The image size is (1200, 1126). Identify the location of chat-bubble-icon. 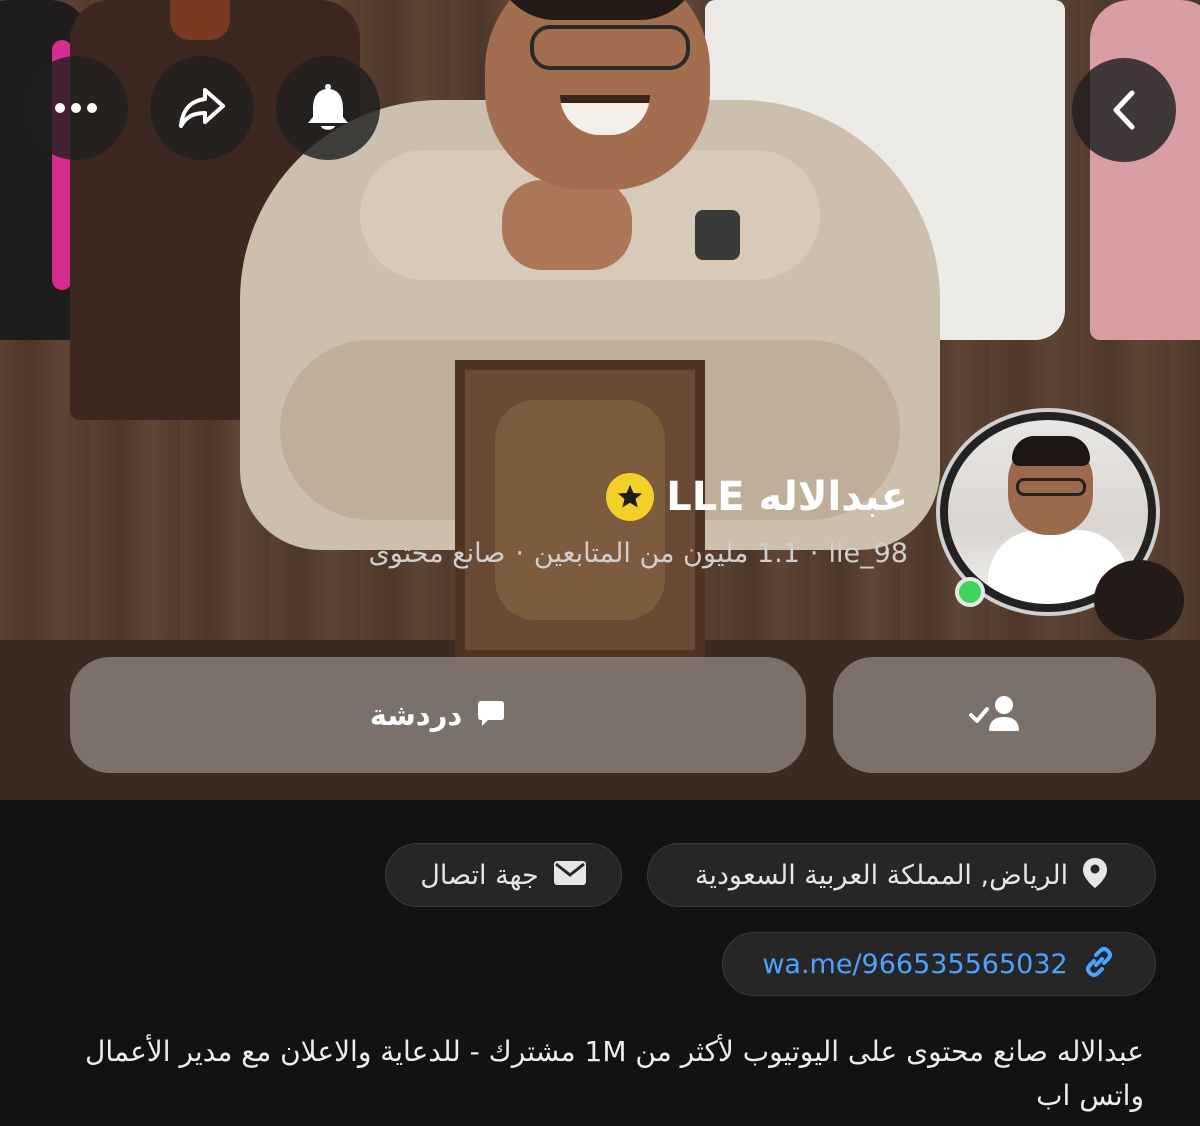
(491, 715).